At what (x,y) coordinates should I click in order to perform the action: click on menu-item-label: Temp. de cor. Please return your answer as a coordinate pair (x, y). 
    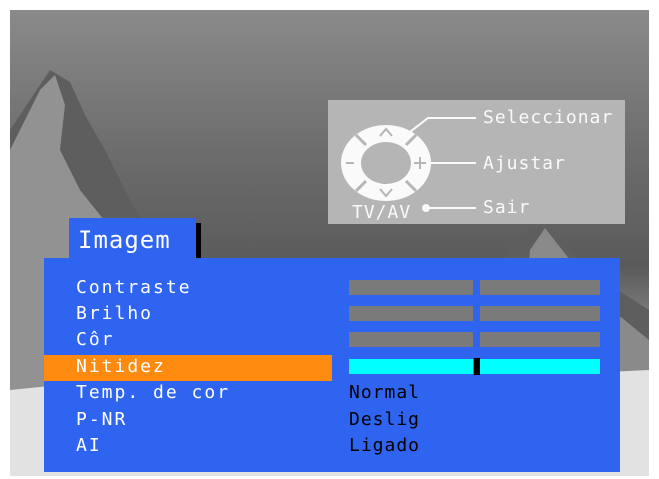
    Looking at the image, I should click on (153, 392).